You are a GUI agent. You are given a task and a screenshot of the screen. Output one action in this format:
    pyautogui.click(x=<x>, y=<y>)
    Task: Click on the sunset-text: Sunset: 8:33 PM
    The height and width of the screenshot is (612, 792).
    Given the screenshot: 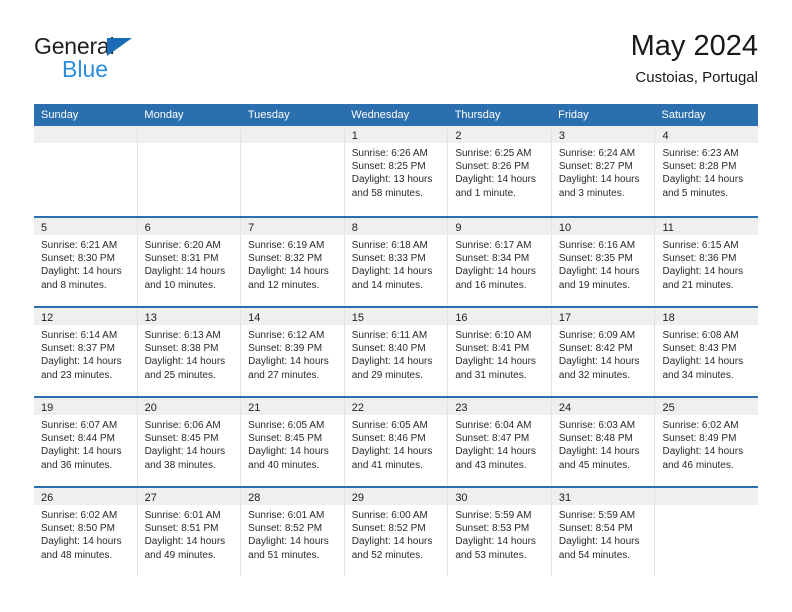 What is the action you would take?
    pyautogui.click(x=388, y=259)
    